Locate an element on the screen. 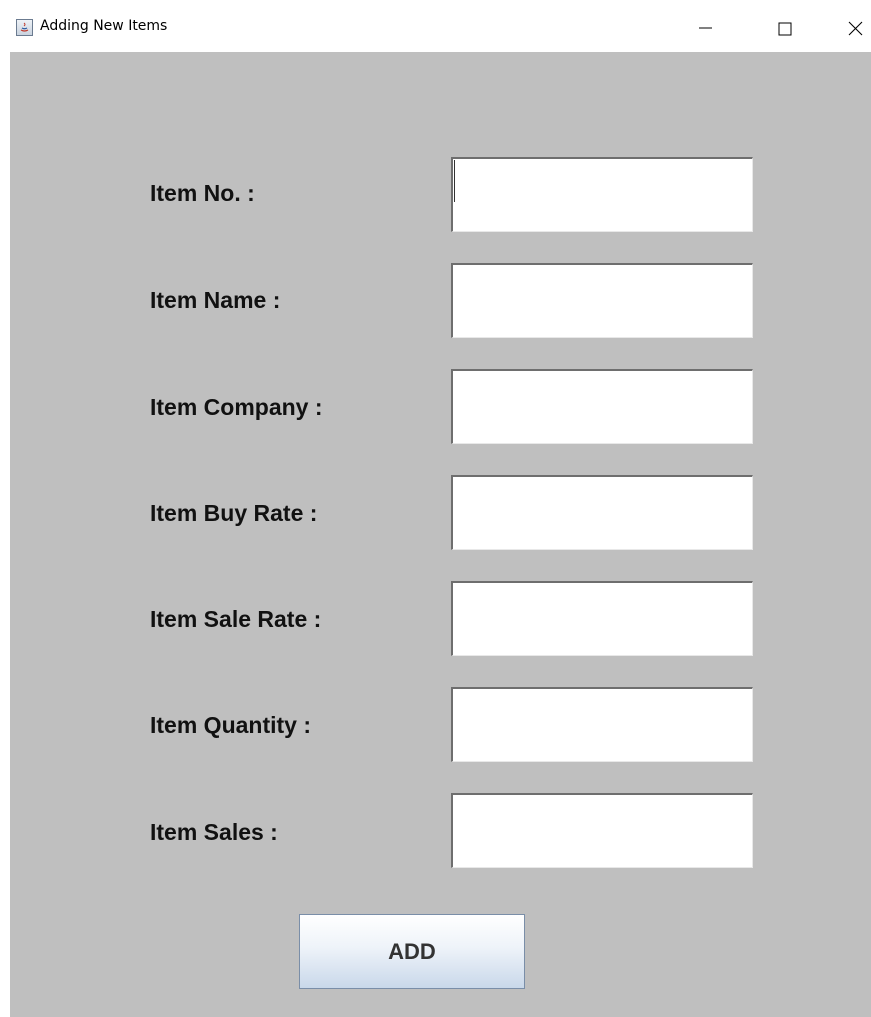 Image resolution: width=871 pixels, height=1017 pixels. item-no-label: Item No. : is located at coordinates (202, 193).